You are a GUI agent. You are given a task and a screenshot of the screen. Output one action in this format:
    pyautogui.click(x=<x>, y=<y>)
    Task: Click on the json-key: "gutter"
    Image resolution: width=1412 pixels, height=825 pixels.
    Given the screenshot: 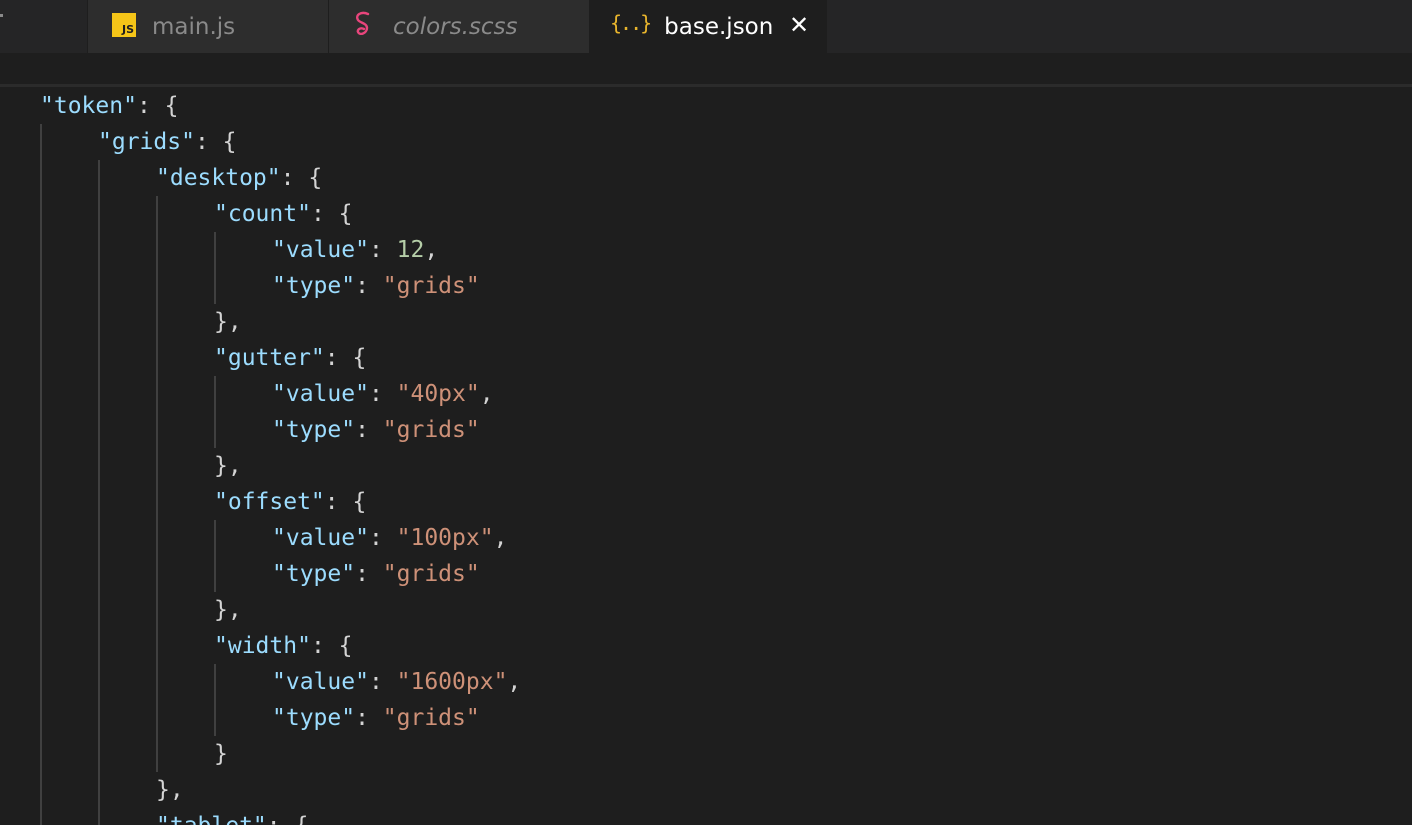 What is the action you would take?
    pyautogui.click(x=269, y=358)
    